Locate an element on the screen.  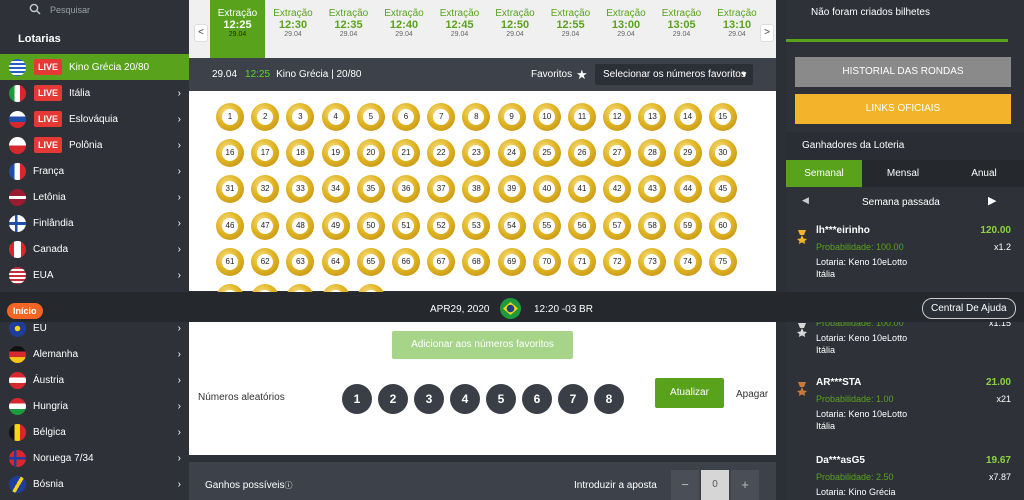
prev-draws-button: < is located at coordinates (201, 33).